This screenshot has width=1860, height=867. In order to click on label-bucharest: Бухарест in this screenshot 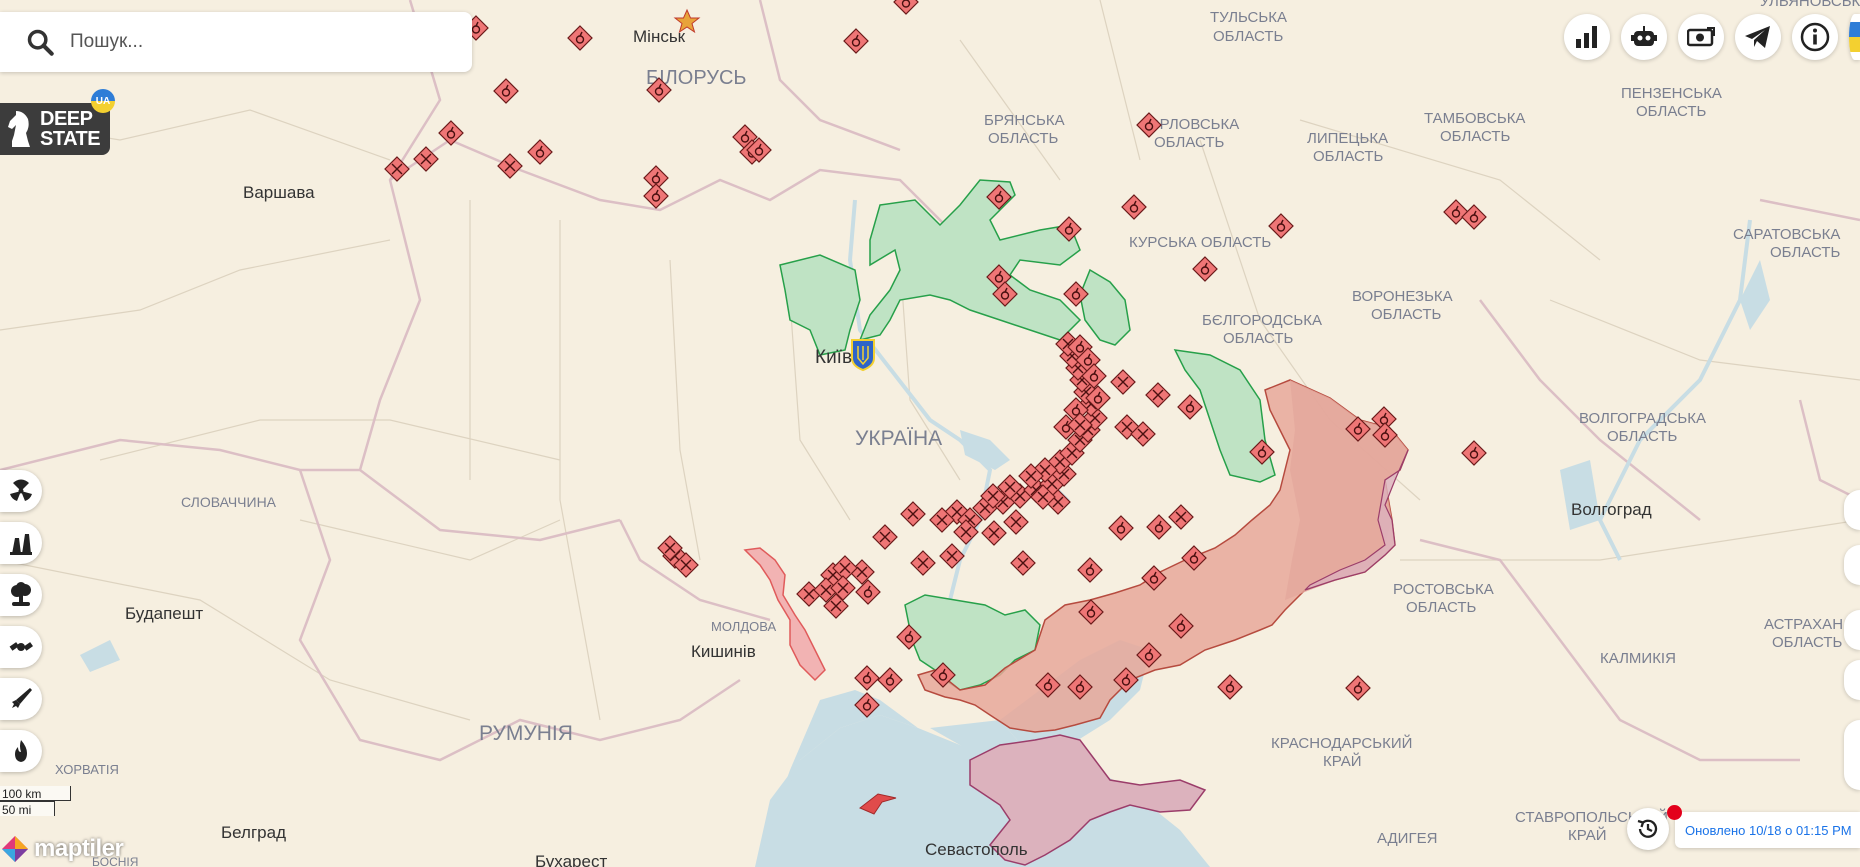, I will do `click(571, 859)`.